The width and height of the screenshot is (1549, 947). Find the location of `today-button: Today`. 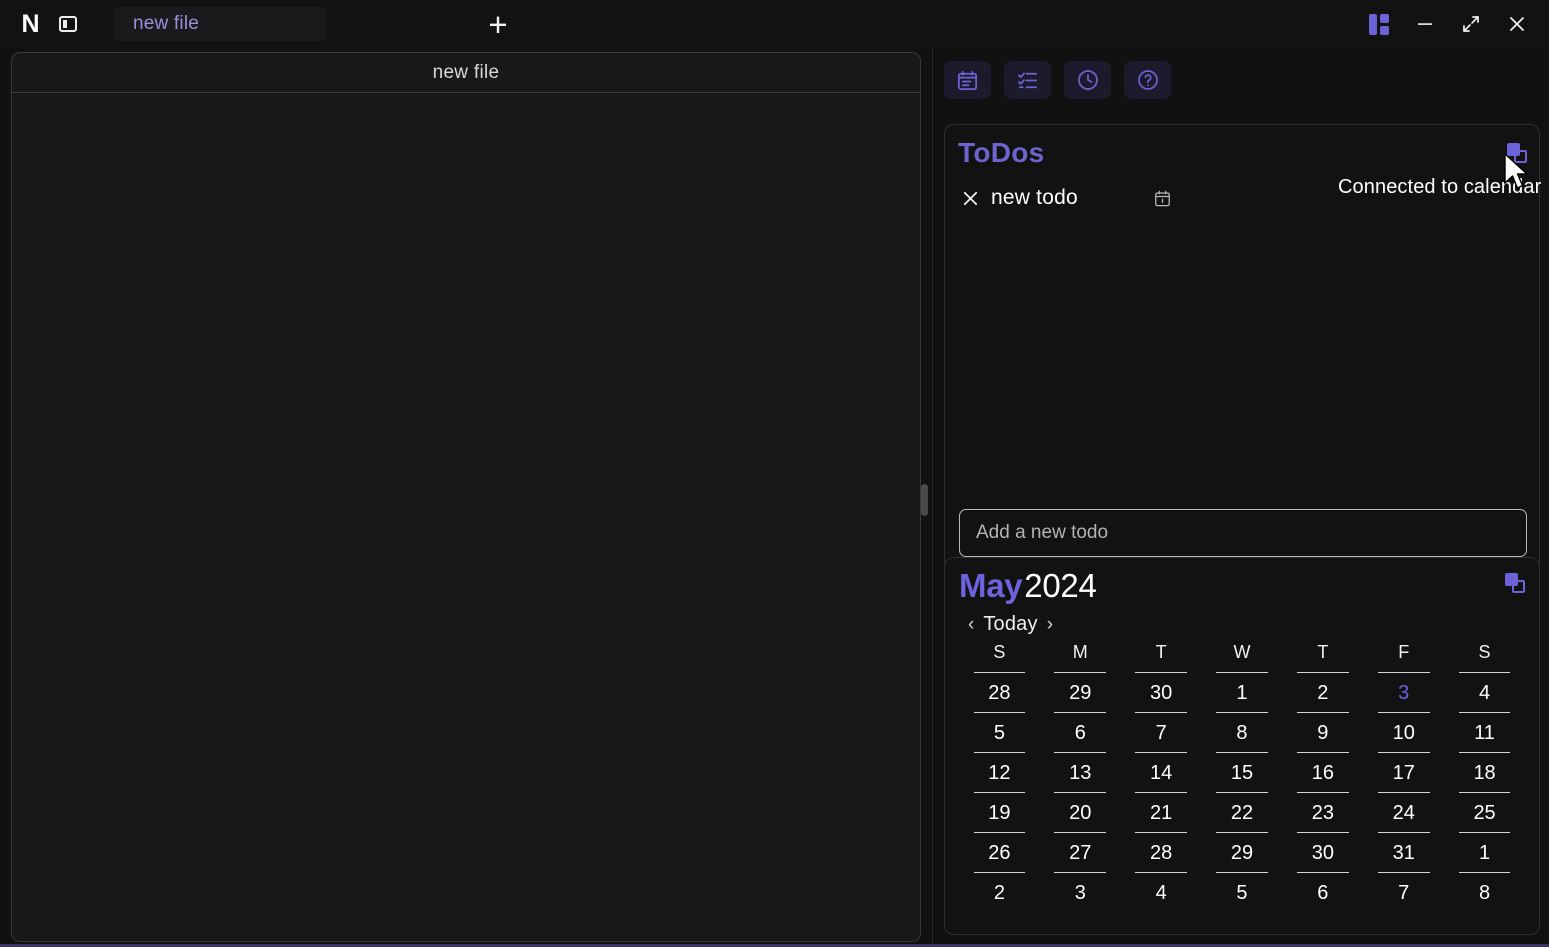

today-button: Today is located at coordinates (1010, 624).